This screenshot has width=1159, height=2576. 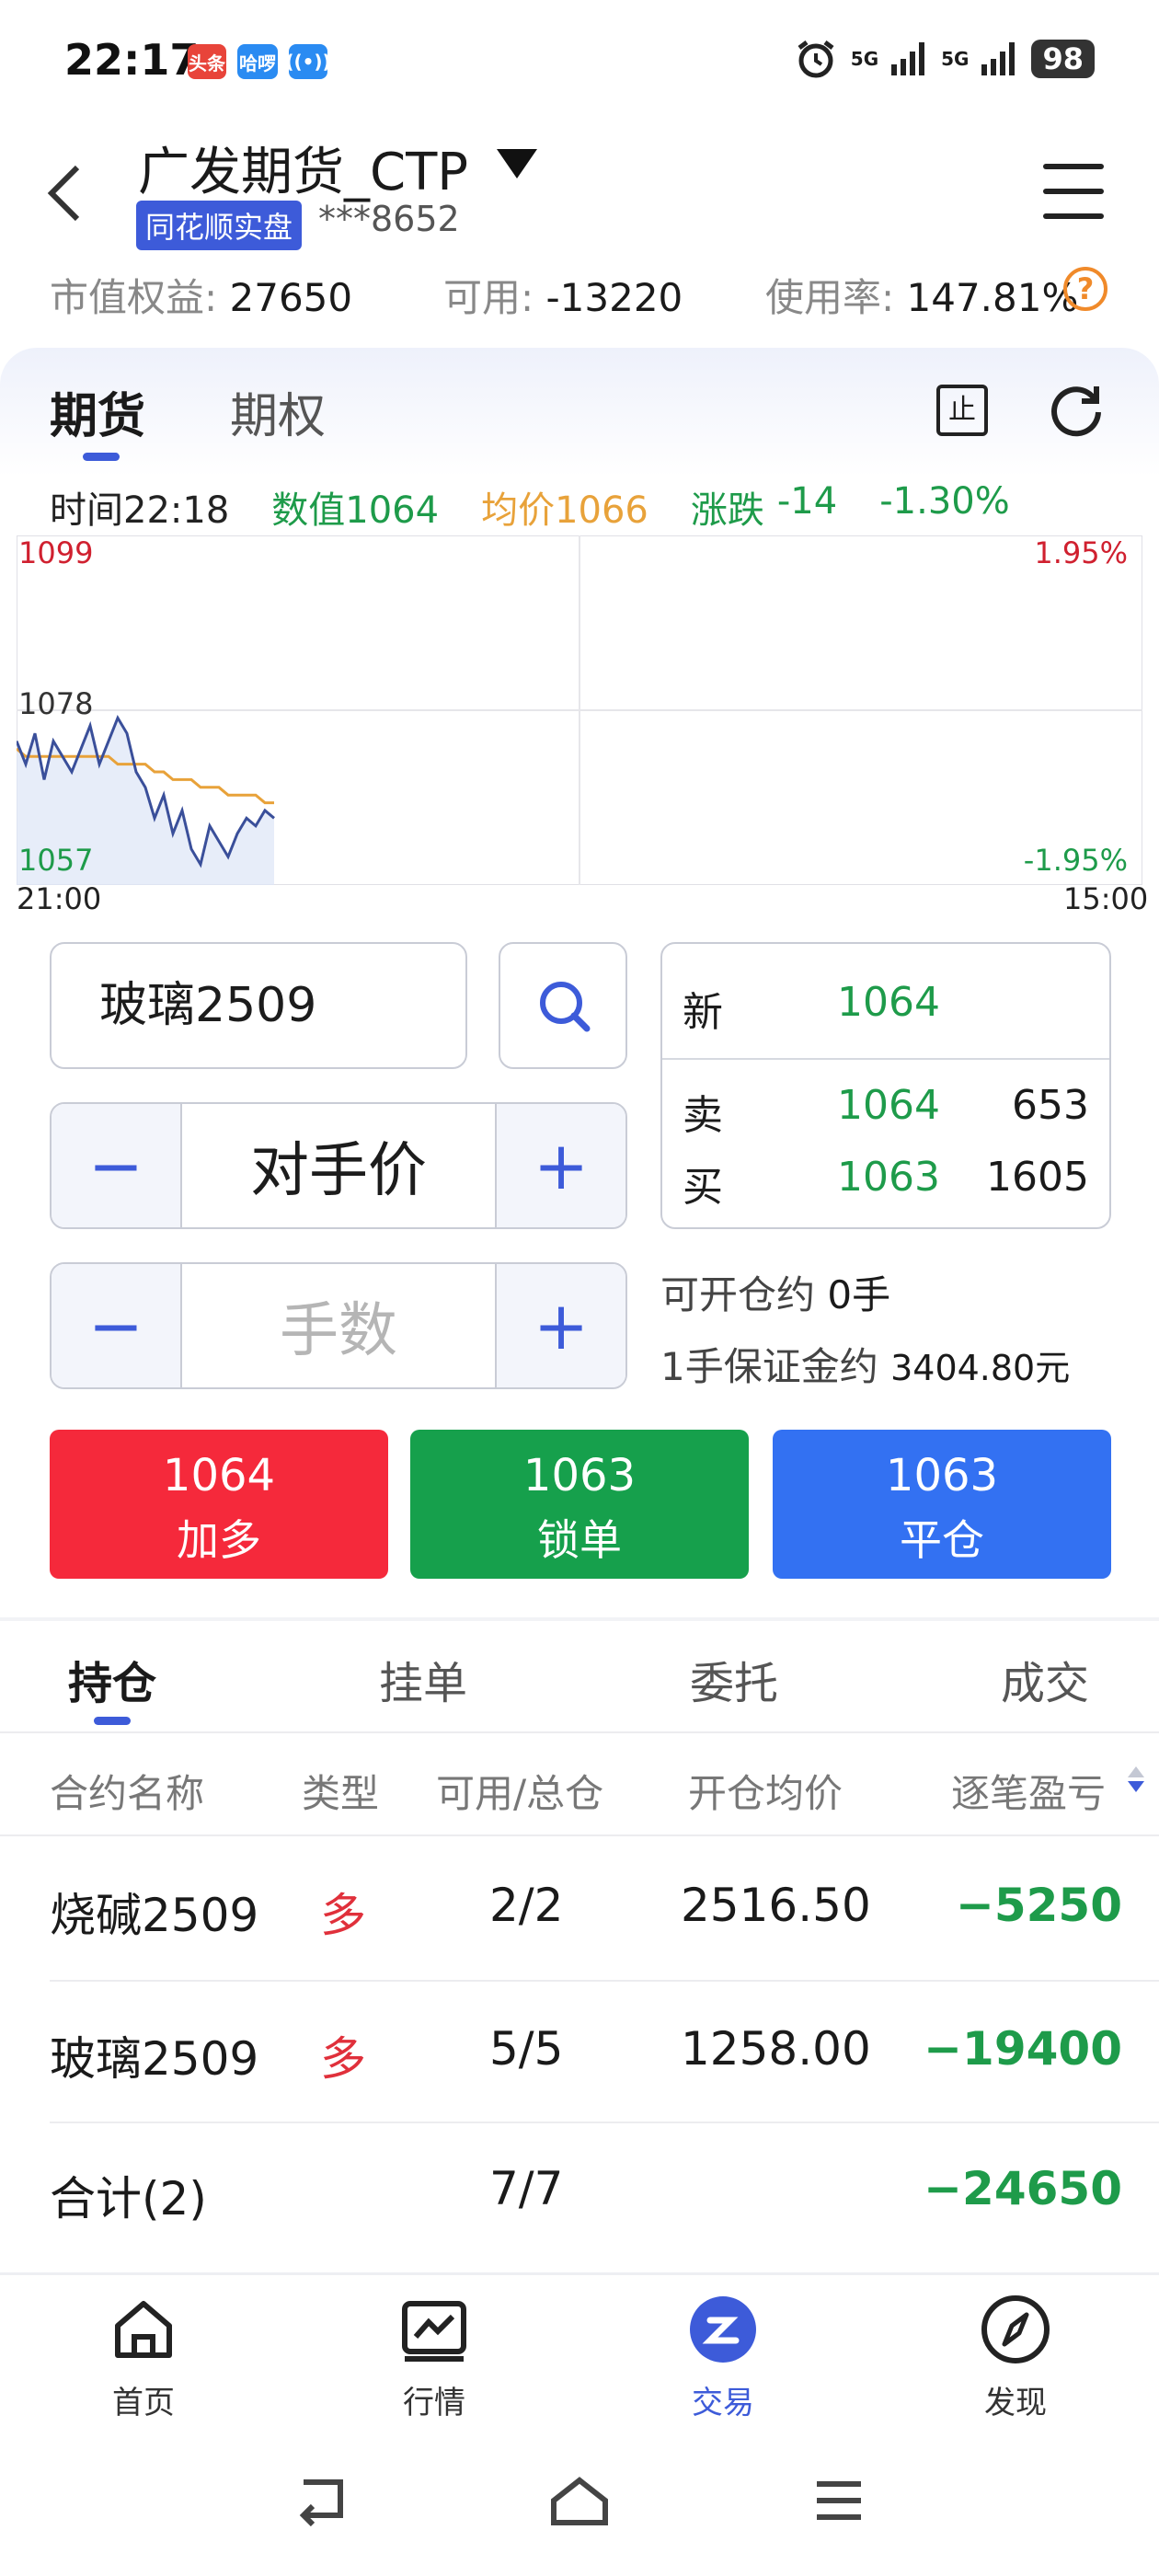 What do you see at coordinates (258, 1005) in the screenshot?
I see `instrument-input: 玻璃2509` at bounding box center [258, 1005].